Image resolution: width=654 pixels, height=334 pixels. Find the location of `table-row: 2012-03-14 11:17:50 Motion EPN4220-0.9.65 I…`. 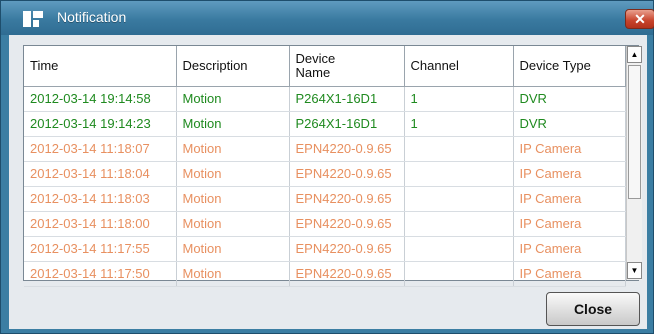

table-row: 2012-03-14 11:17:50 Motion EPN4220-0.9.65 I… is located at coordinates (325, 274).